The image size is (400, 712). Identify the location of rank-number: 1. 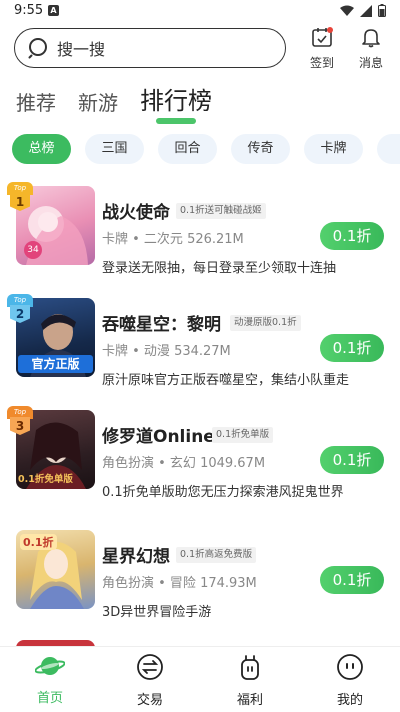
(20, 202).